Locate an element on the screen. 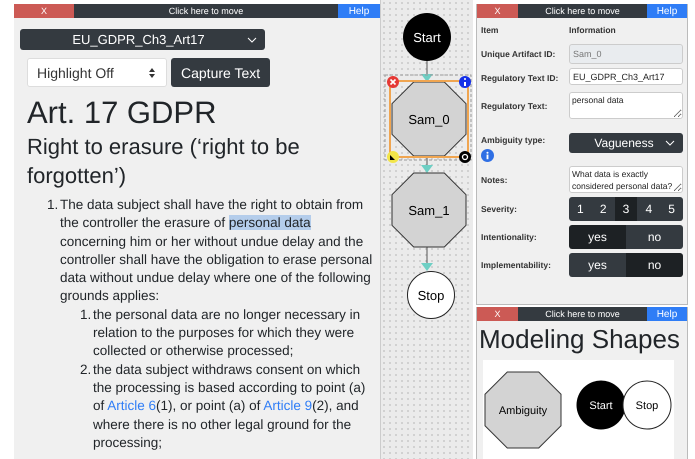 The width and height of the screenshot is (695, 459). palette-title: Modeling Shapes is located at coordinates (579, 339).